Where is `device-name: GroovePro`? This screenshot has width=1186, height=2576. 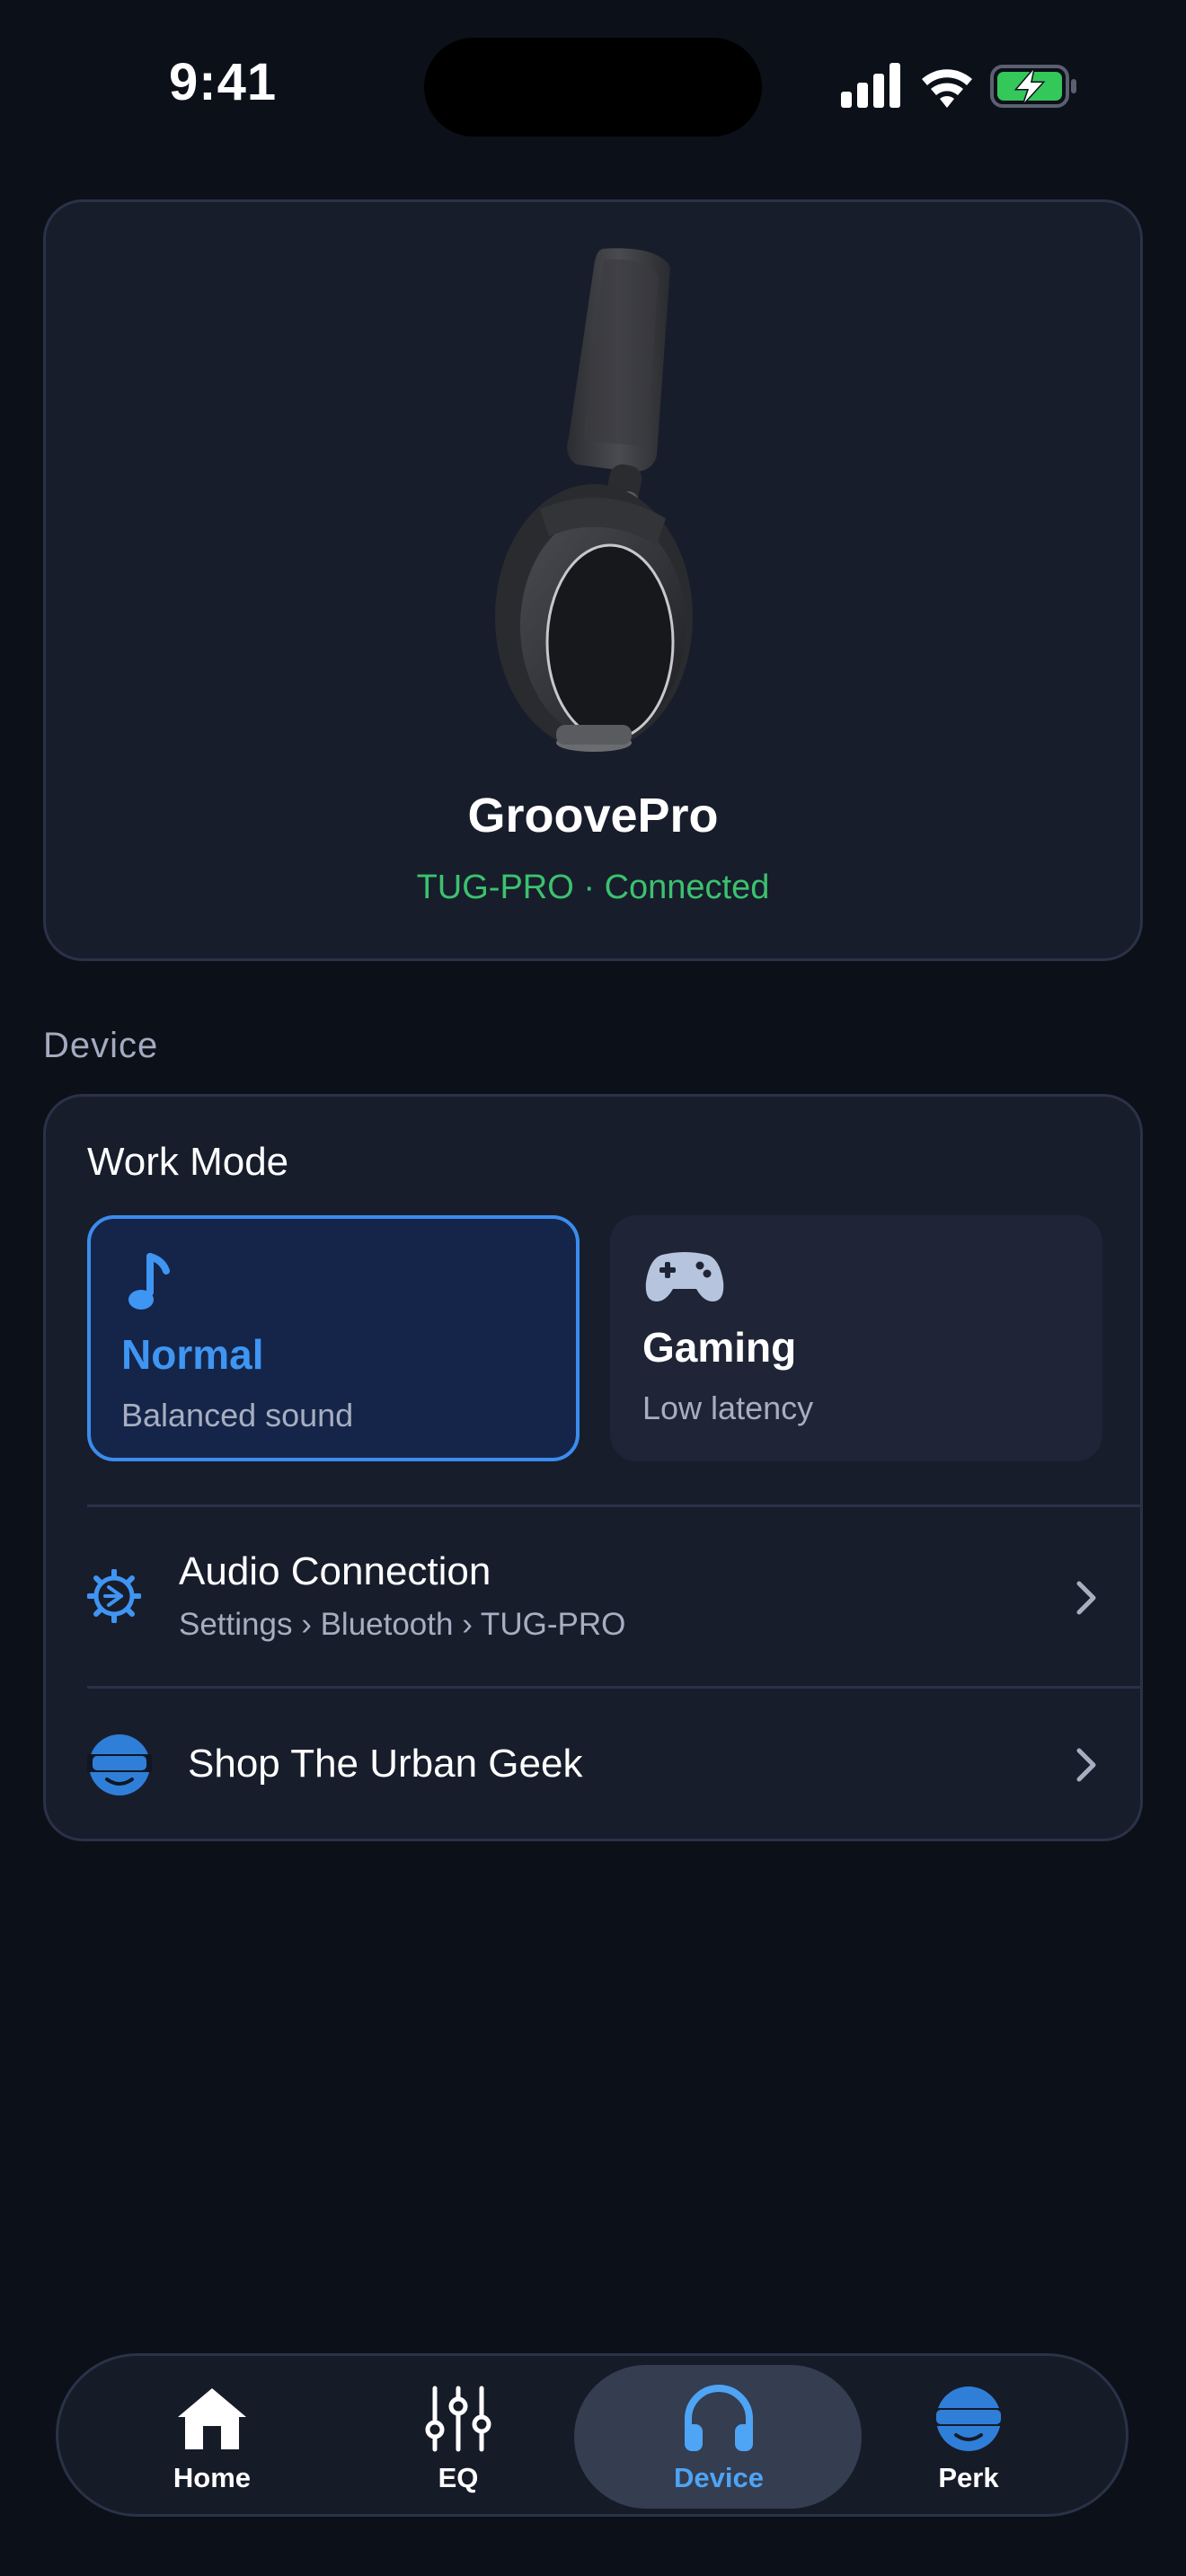
device-name: GroovePro is located at coordinates (593, 815).